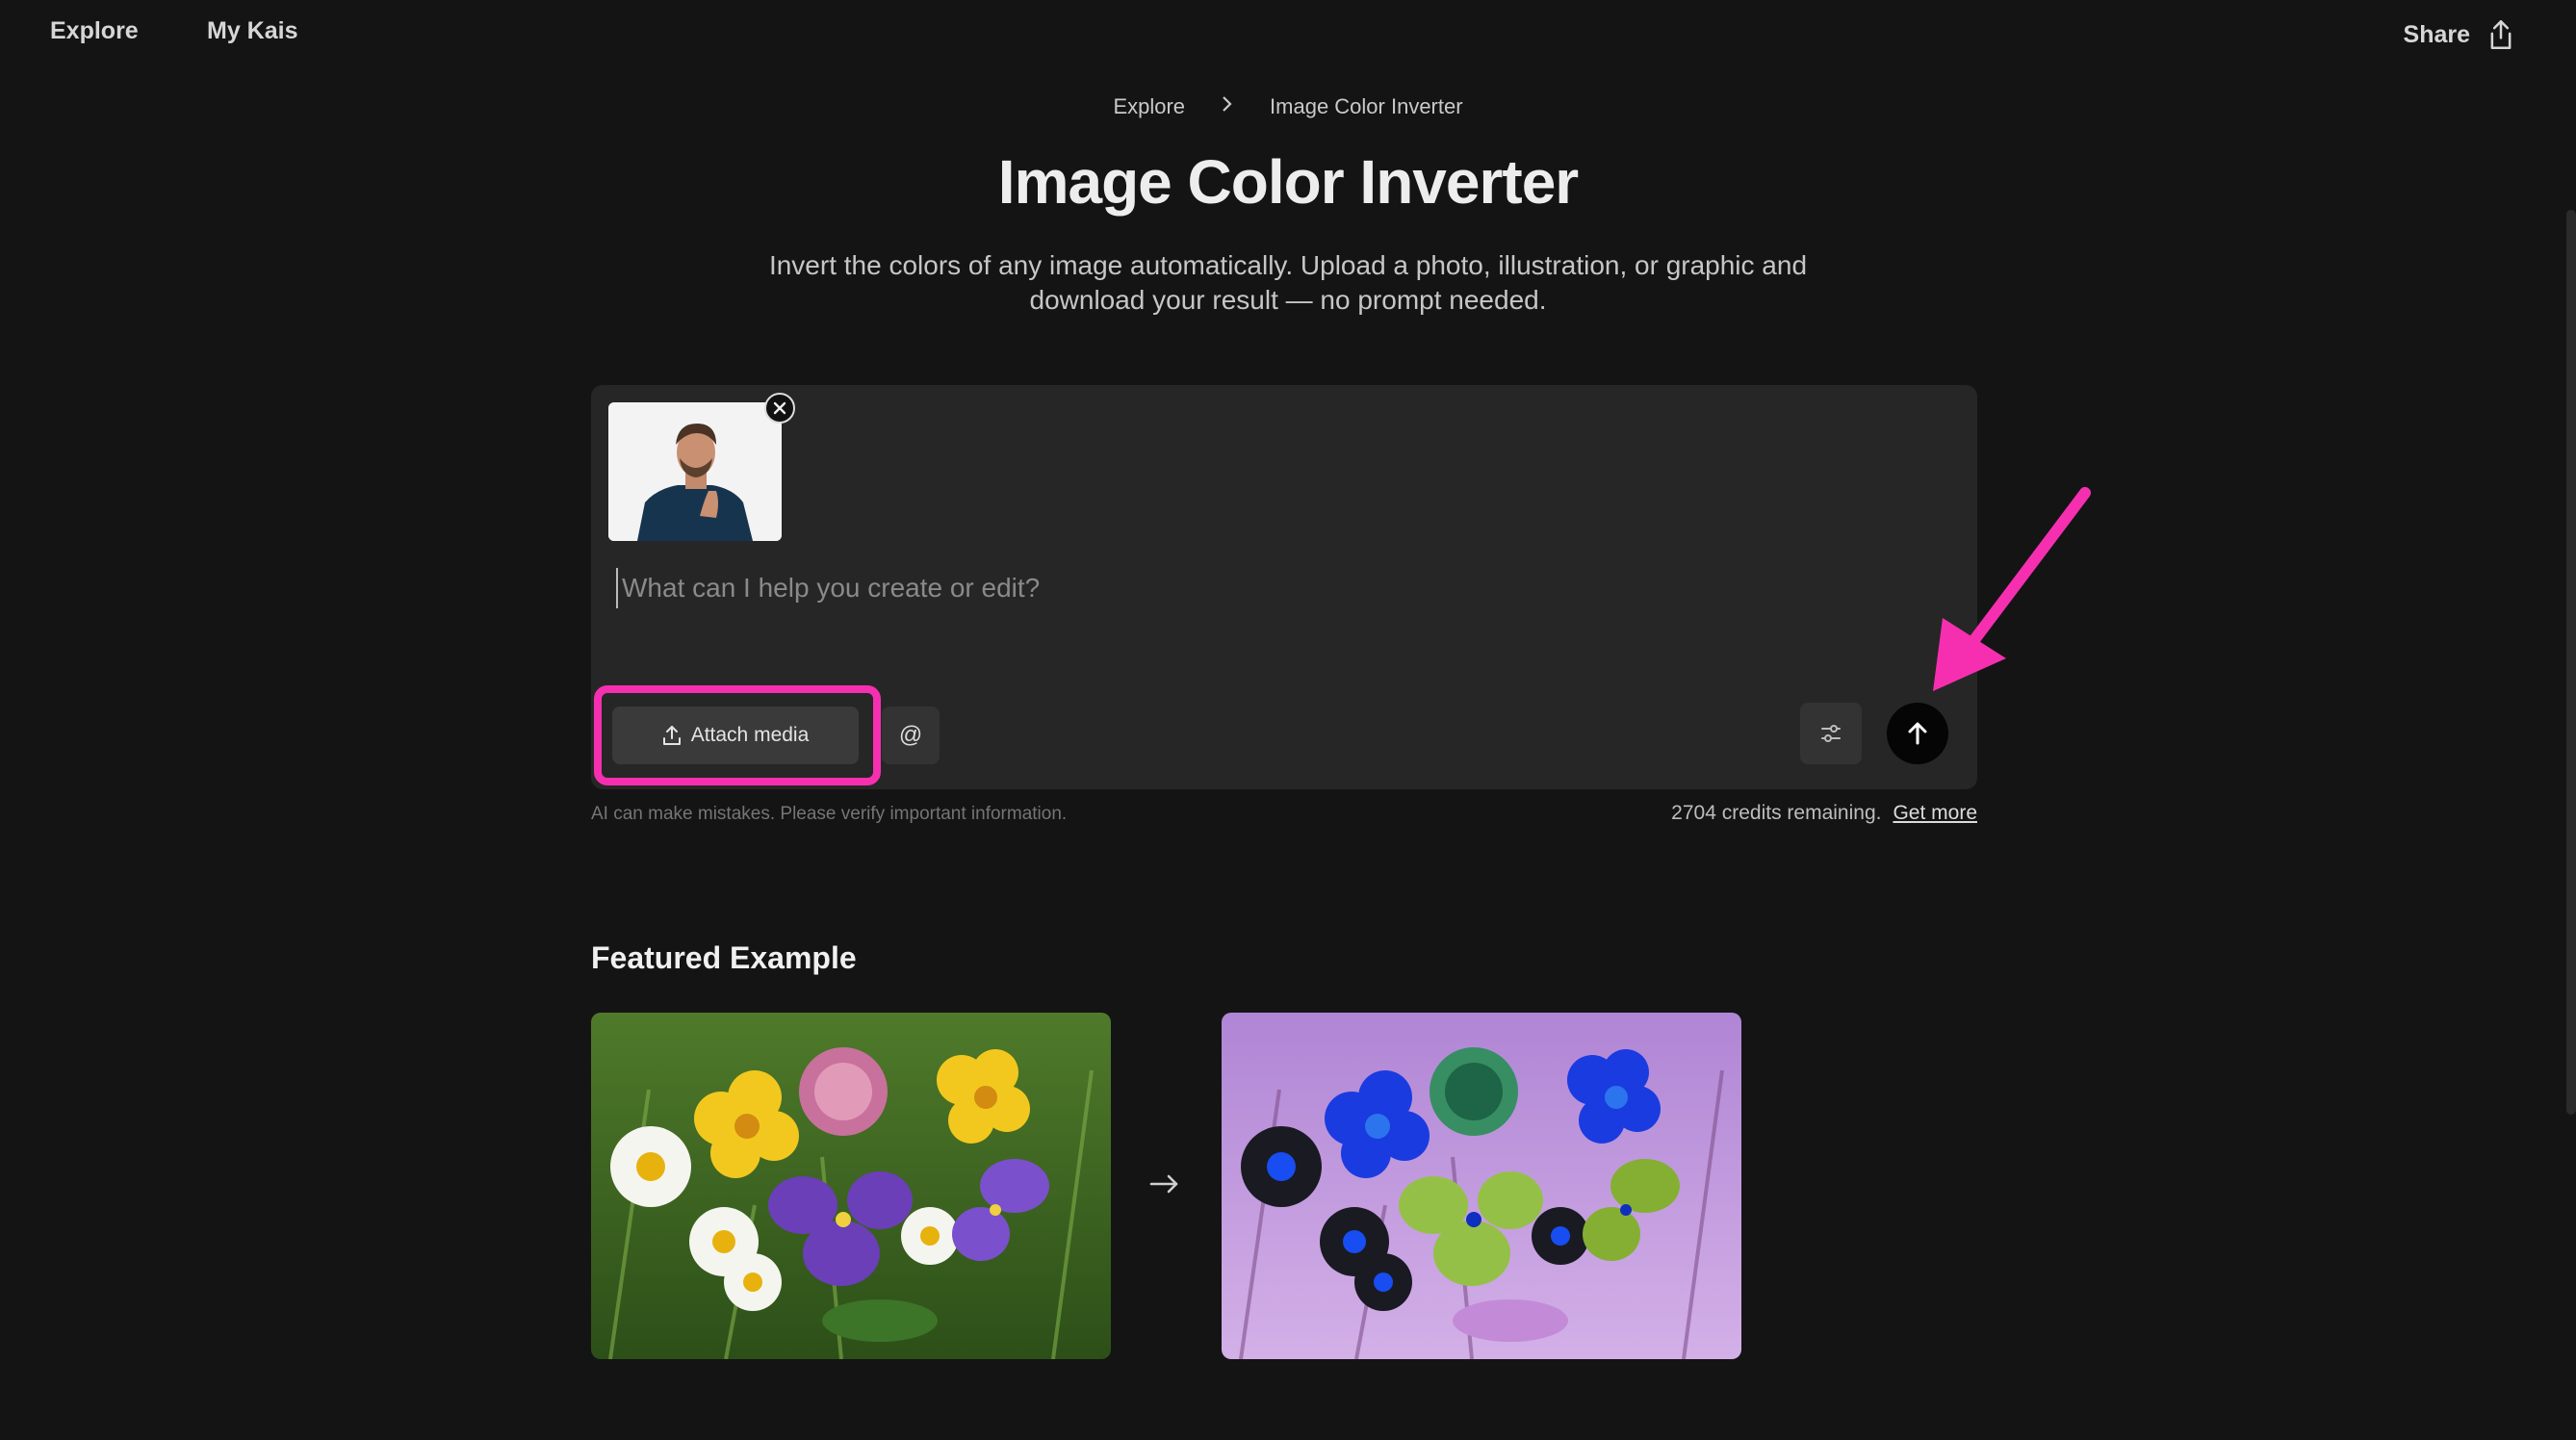 The image size is (2576, 1440). I want to click on share-label: Share, so click(2437, 34).